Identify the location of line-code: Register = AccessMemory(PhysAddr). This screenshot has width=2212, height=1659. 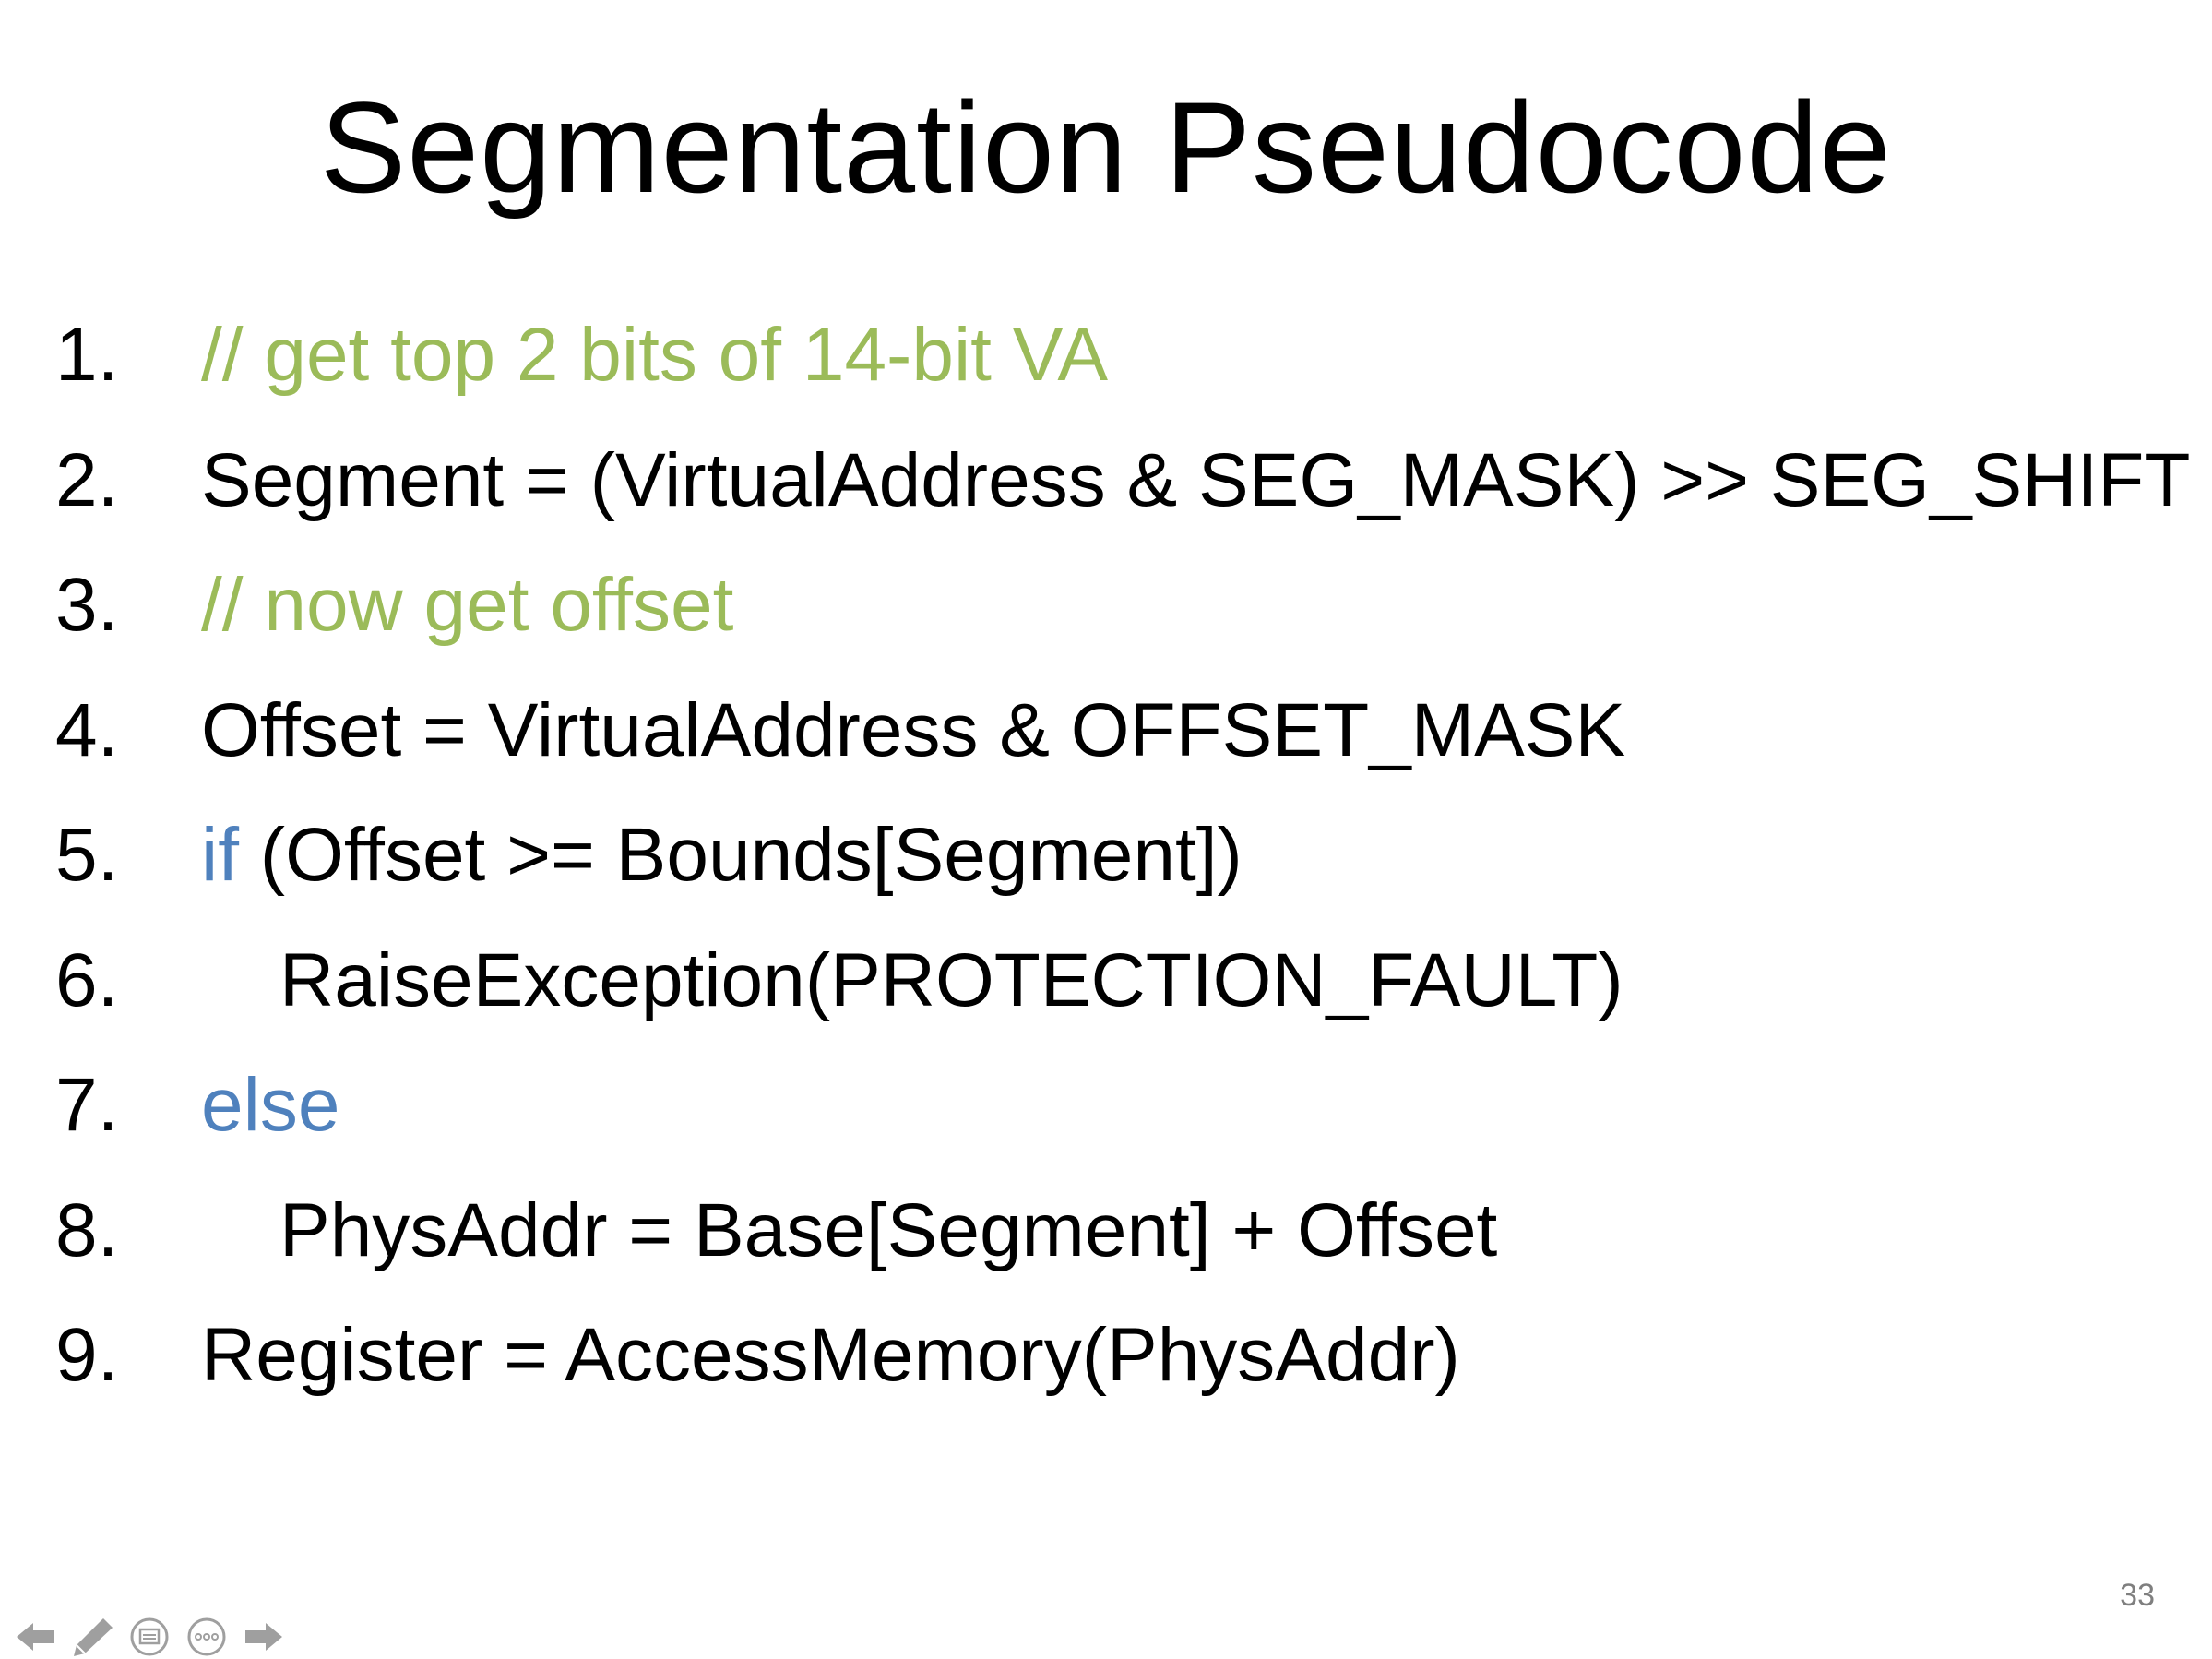
(831, 1355).